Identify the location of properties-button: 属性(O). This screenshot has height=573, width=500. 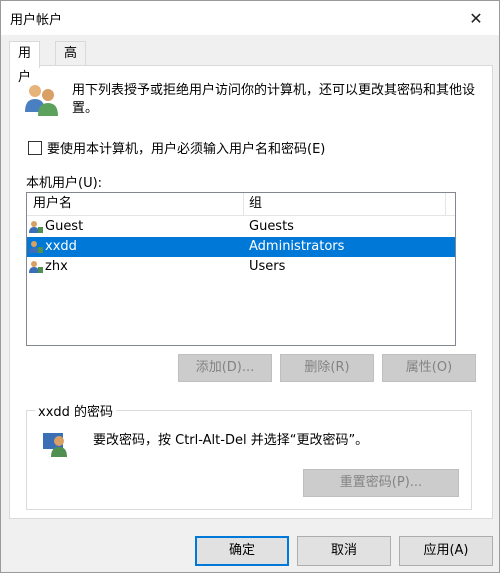
(429, 368).